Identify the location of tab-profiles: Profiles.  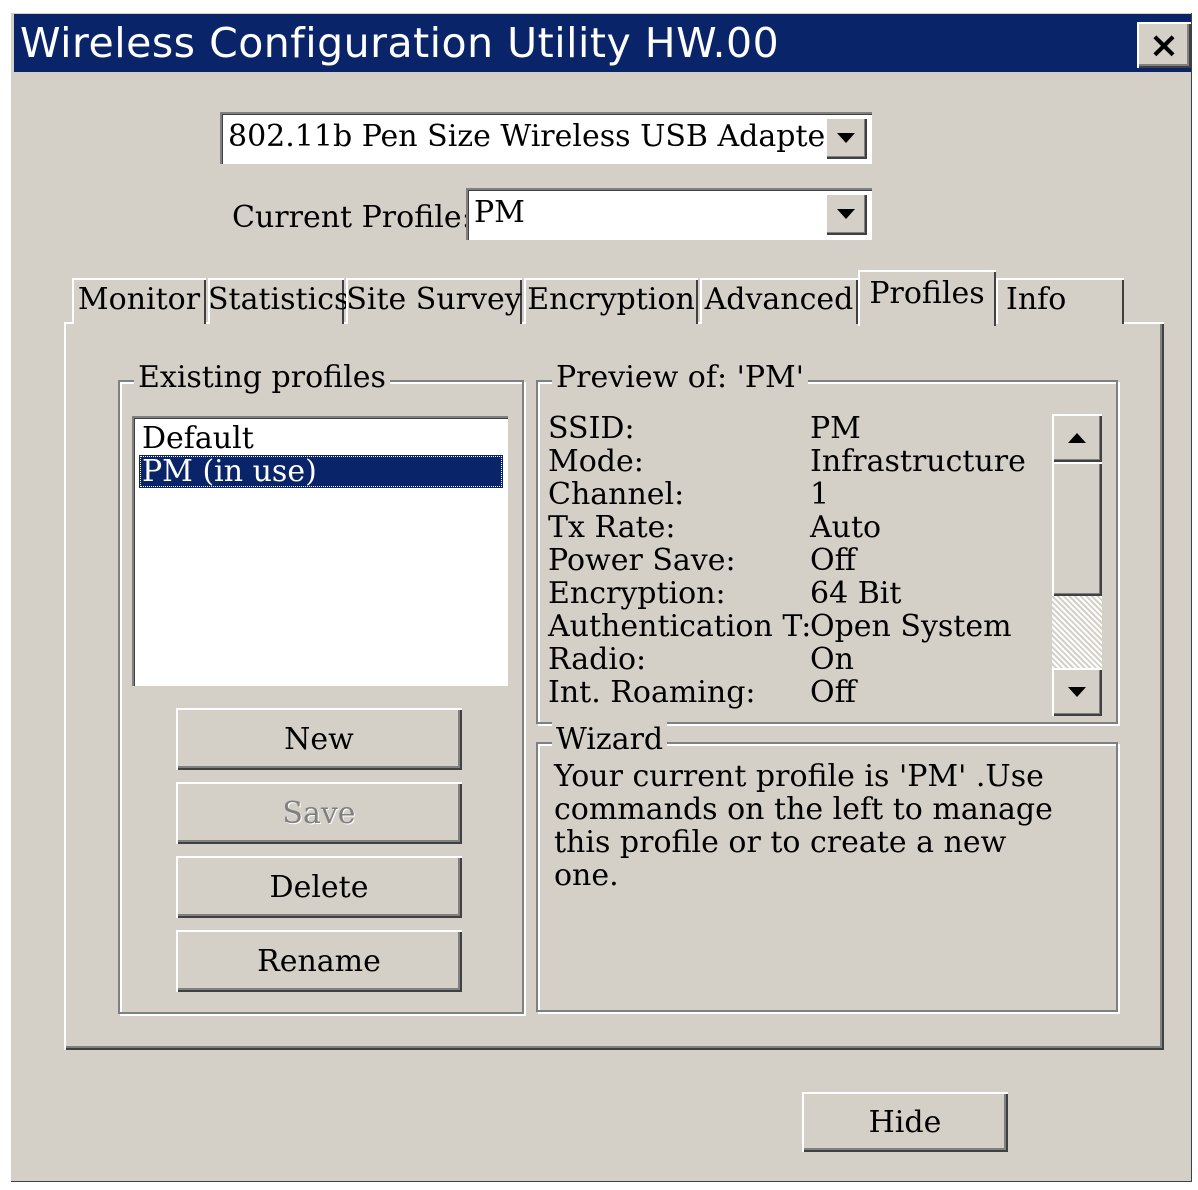
(927, 298).